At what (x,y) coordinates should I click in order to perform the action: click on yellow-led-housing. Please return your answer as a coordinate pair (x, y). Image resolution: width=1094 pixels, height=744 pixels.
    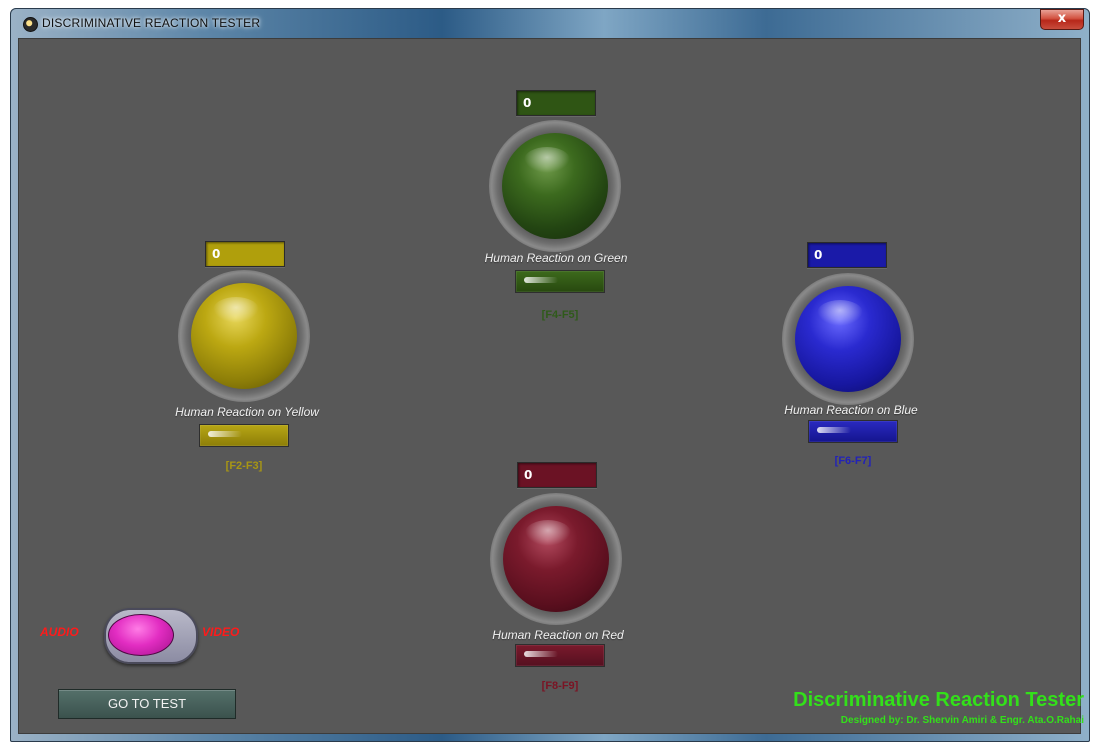
    Looking at the image, I should click on (244, 336).